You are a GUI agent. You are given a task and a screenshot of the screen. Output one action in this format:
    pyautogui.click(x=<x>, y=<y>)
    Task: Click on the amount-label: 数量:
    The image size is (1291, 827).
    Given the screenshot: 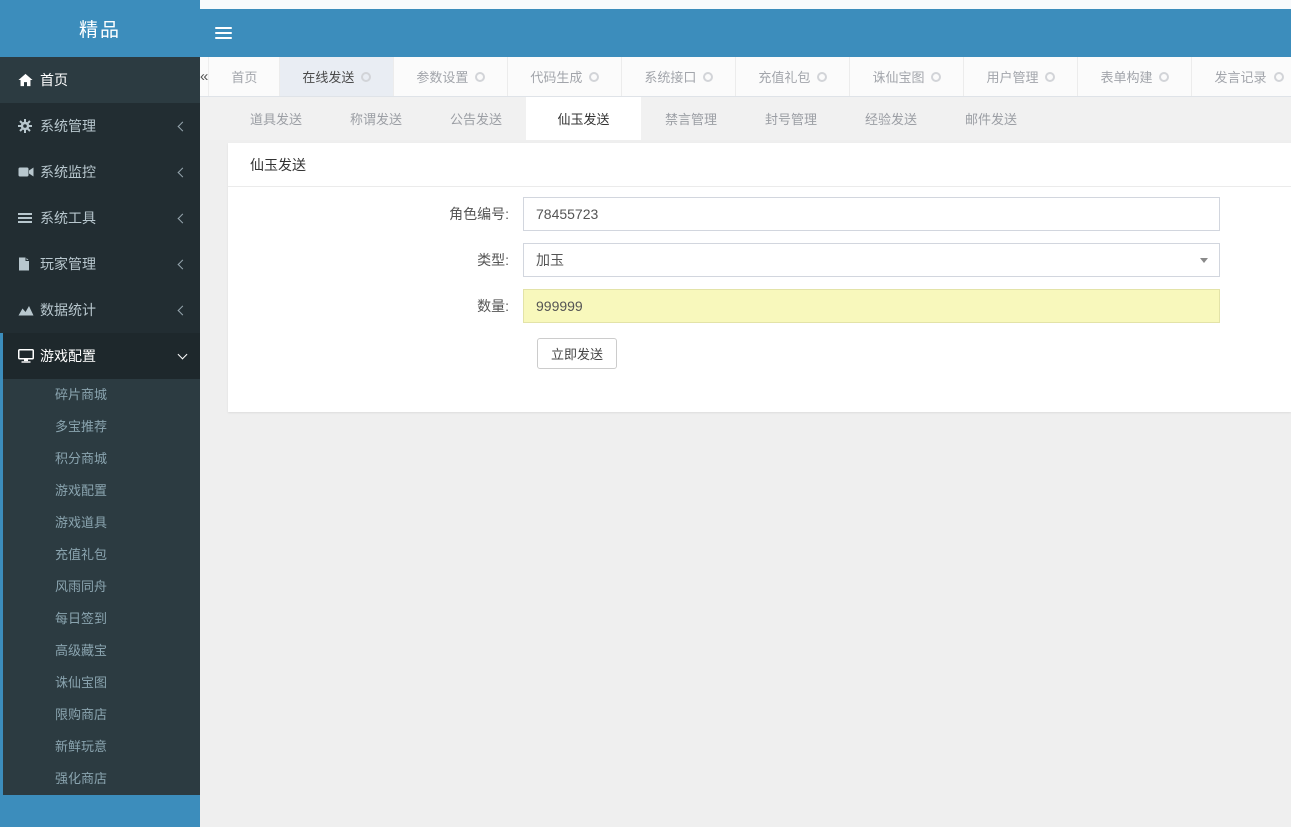 What is the action you would take?
    pyautogui.click(x=493, y=306)
    